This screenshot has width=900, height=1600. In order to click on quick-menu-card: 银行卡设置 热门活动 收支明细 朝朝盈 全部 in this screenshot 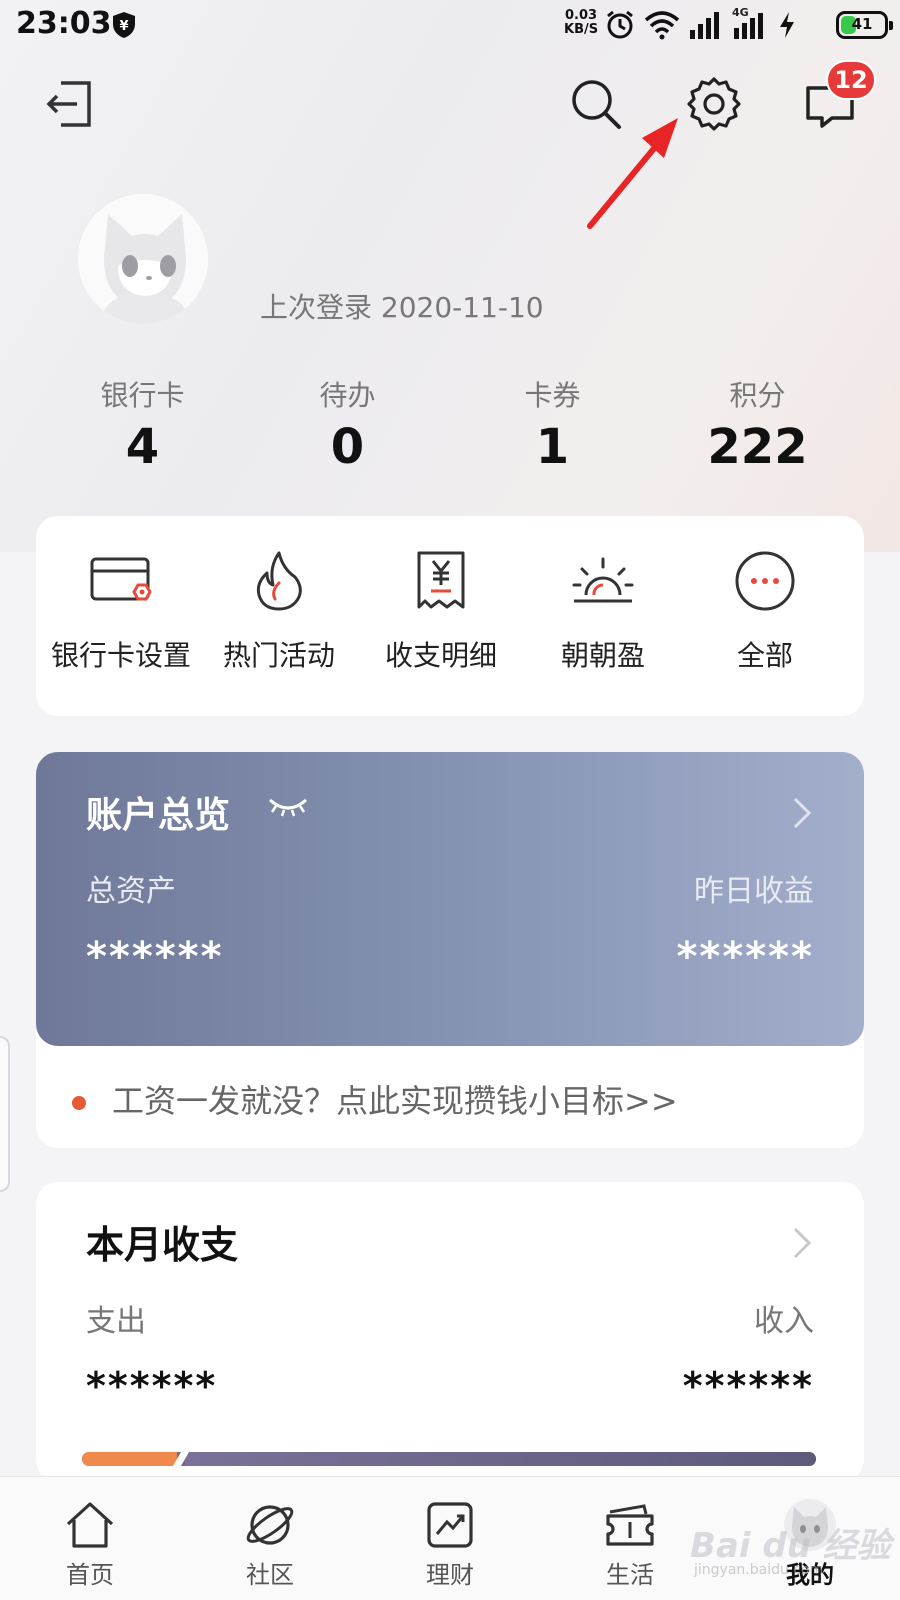, I will do `click(450, 616)`.